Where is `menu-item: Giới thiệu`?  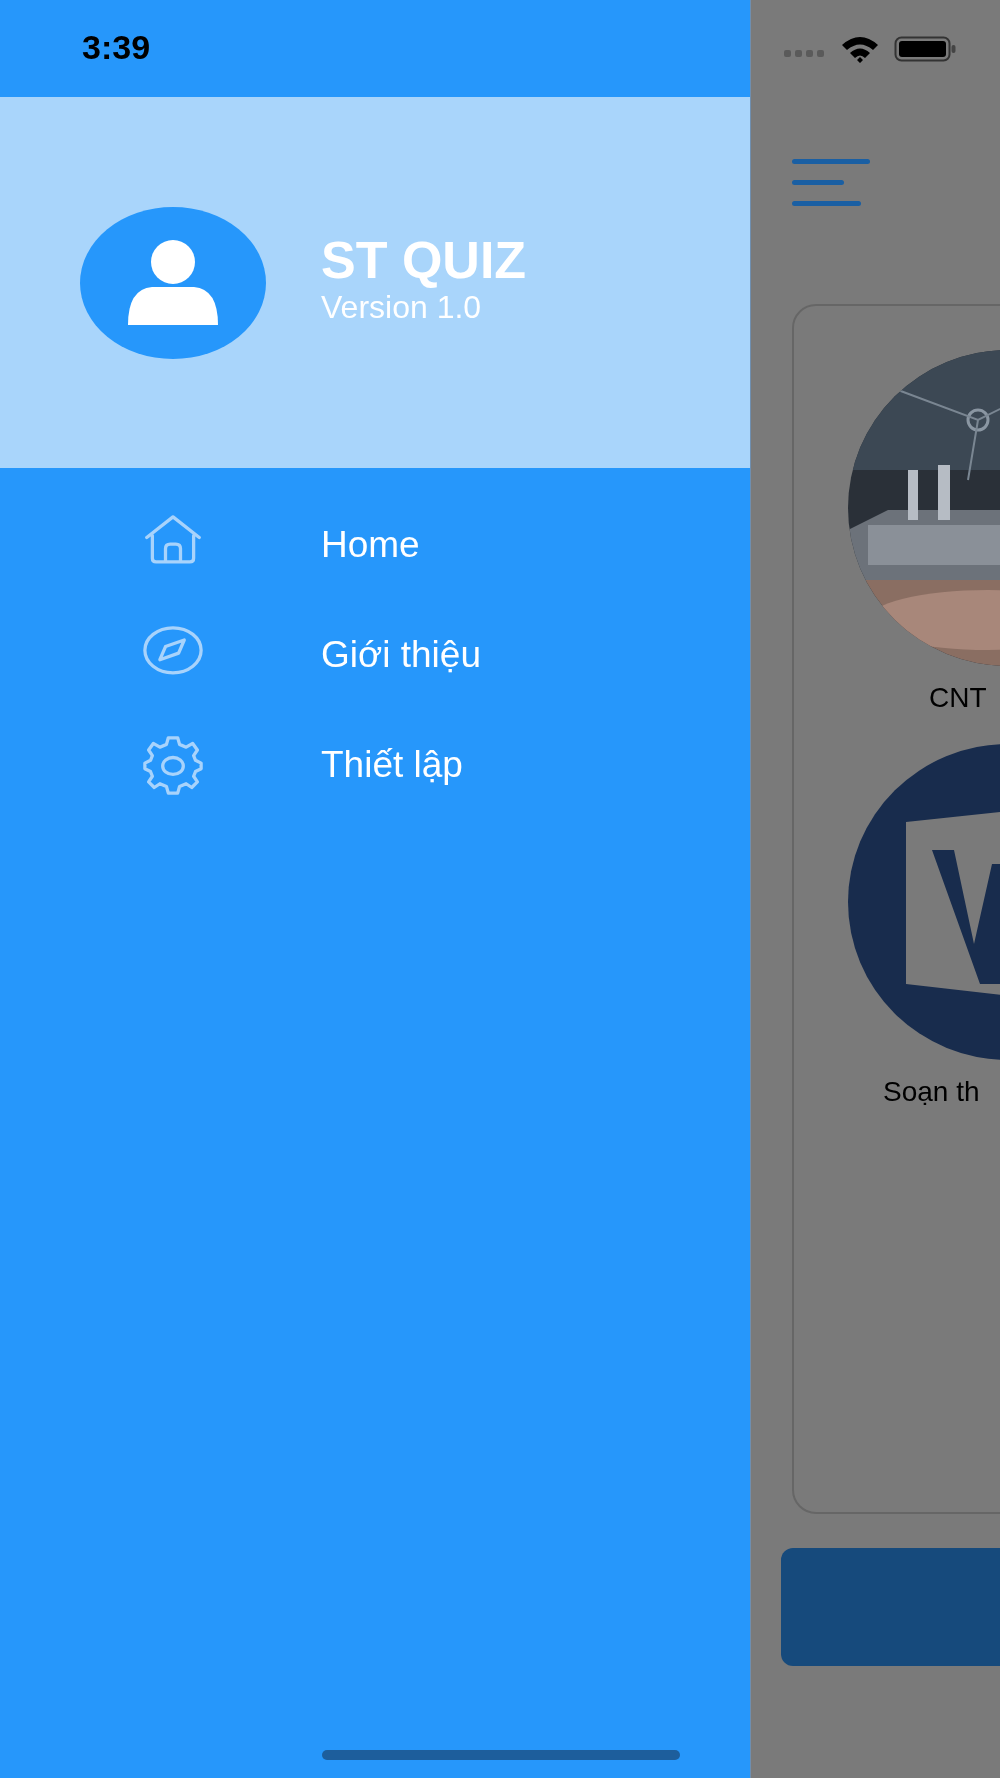
menu-item: Giới thiệu is located at coordinates (401, 655).